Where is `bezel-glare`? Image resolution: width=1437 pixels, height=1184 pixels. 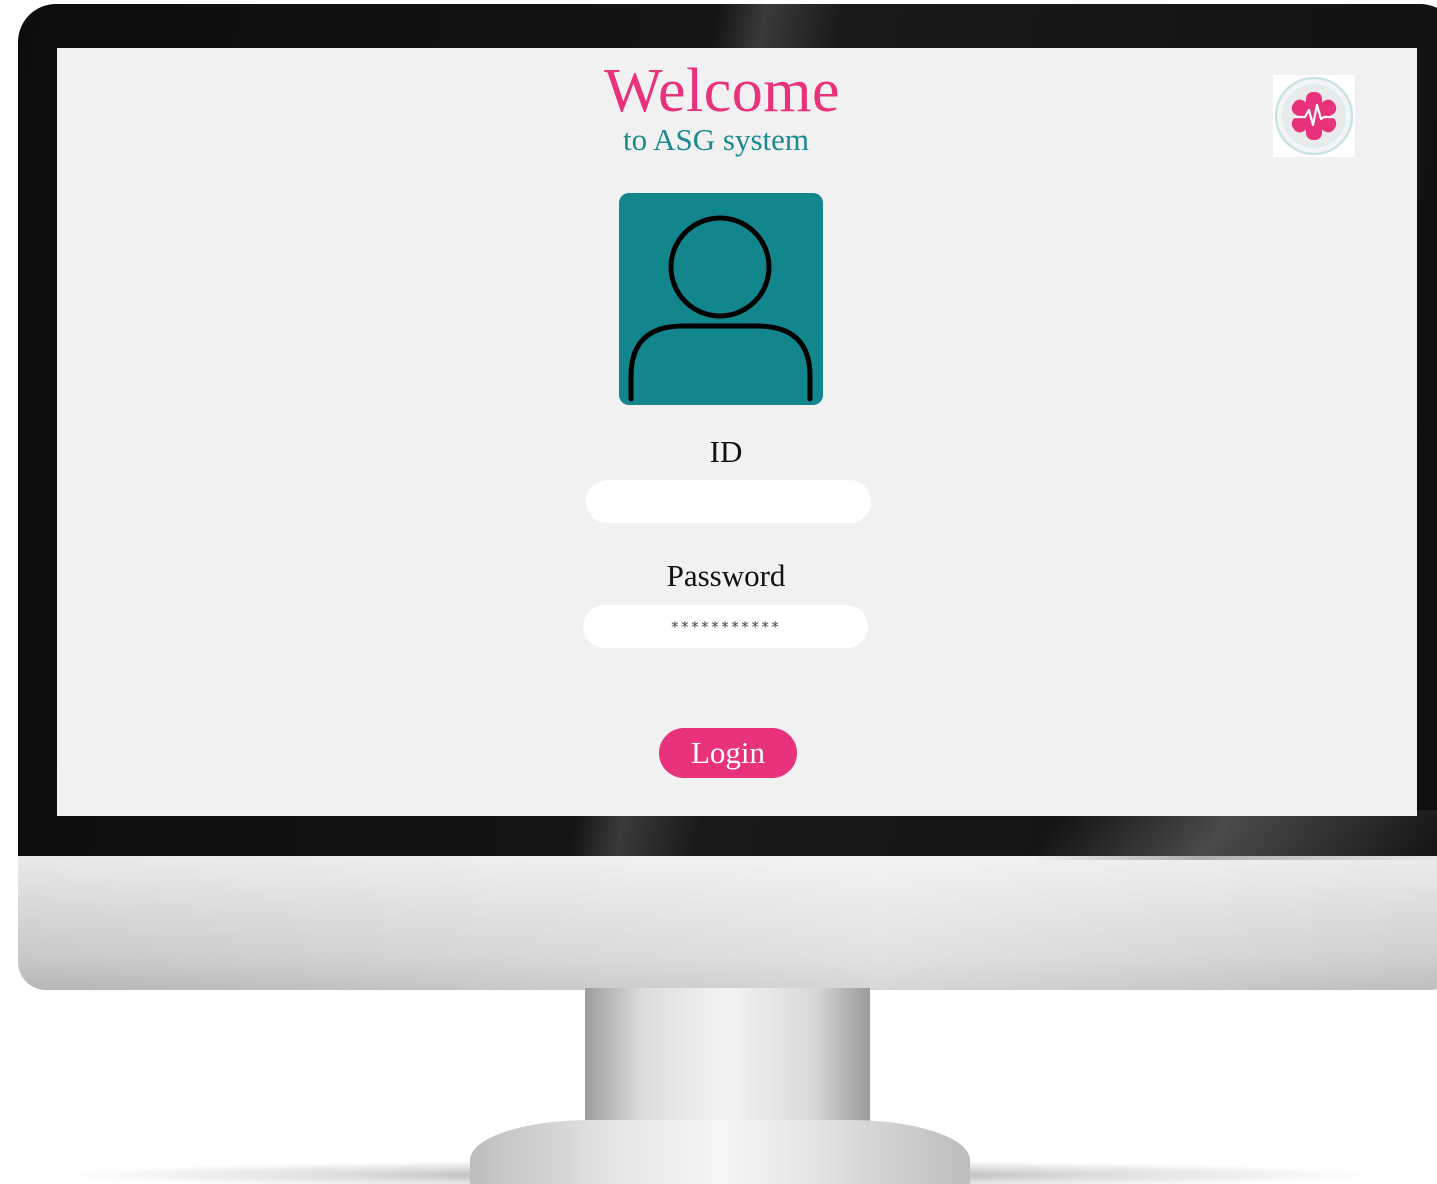 bezel-glare is located at coordinates (1236, 835).